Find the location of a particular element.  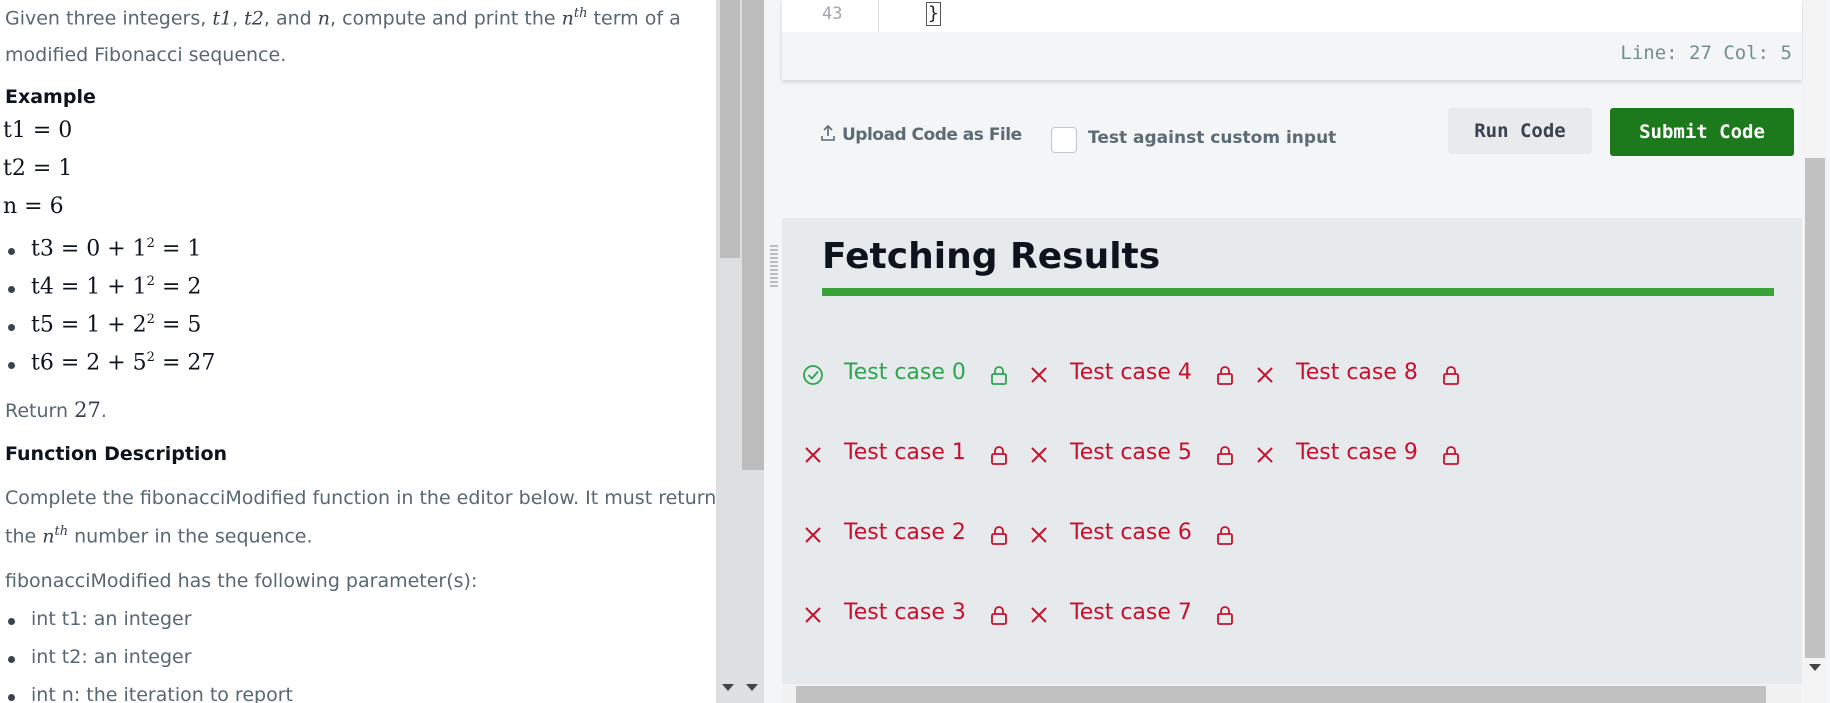

horizontal-scrollbar-thumb is located at coordinates (1281, 694).